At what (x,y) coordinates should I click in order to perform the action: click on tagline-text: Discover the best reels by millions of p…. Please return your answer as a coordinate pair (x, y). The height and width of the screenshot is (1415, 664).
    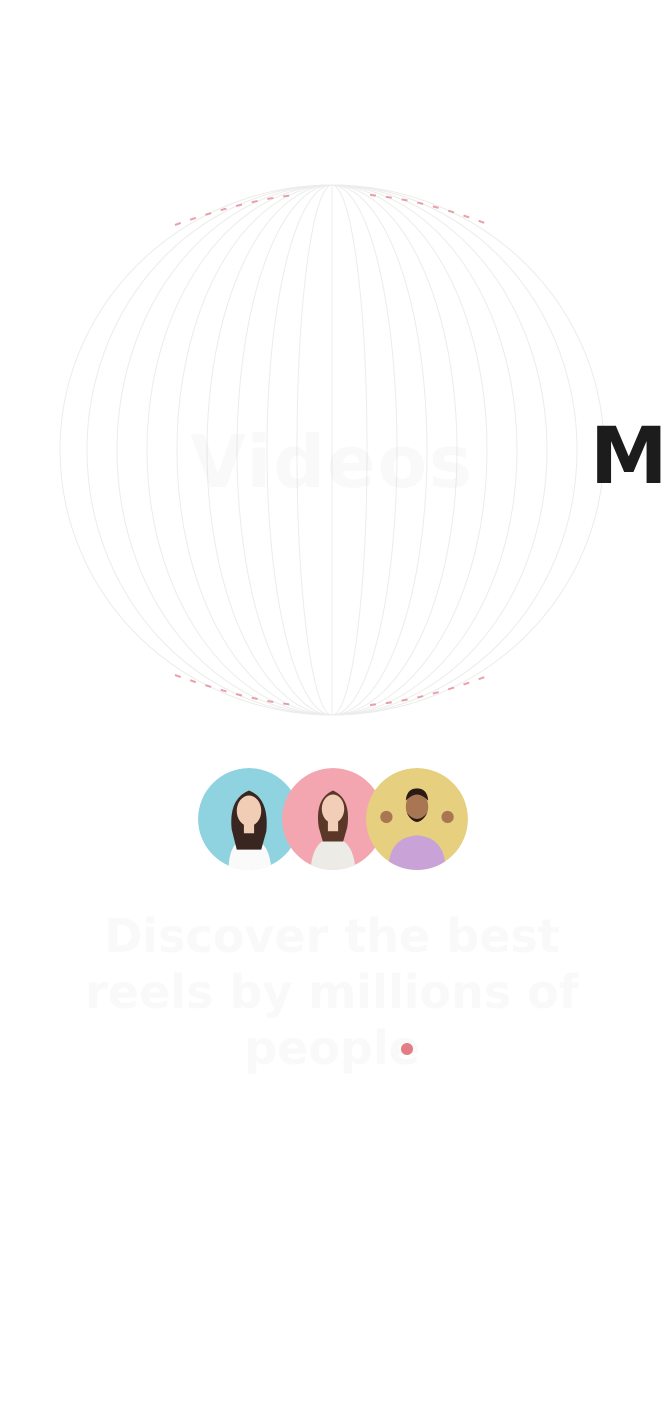
    Looking at the image, I should click on (332, 992).